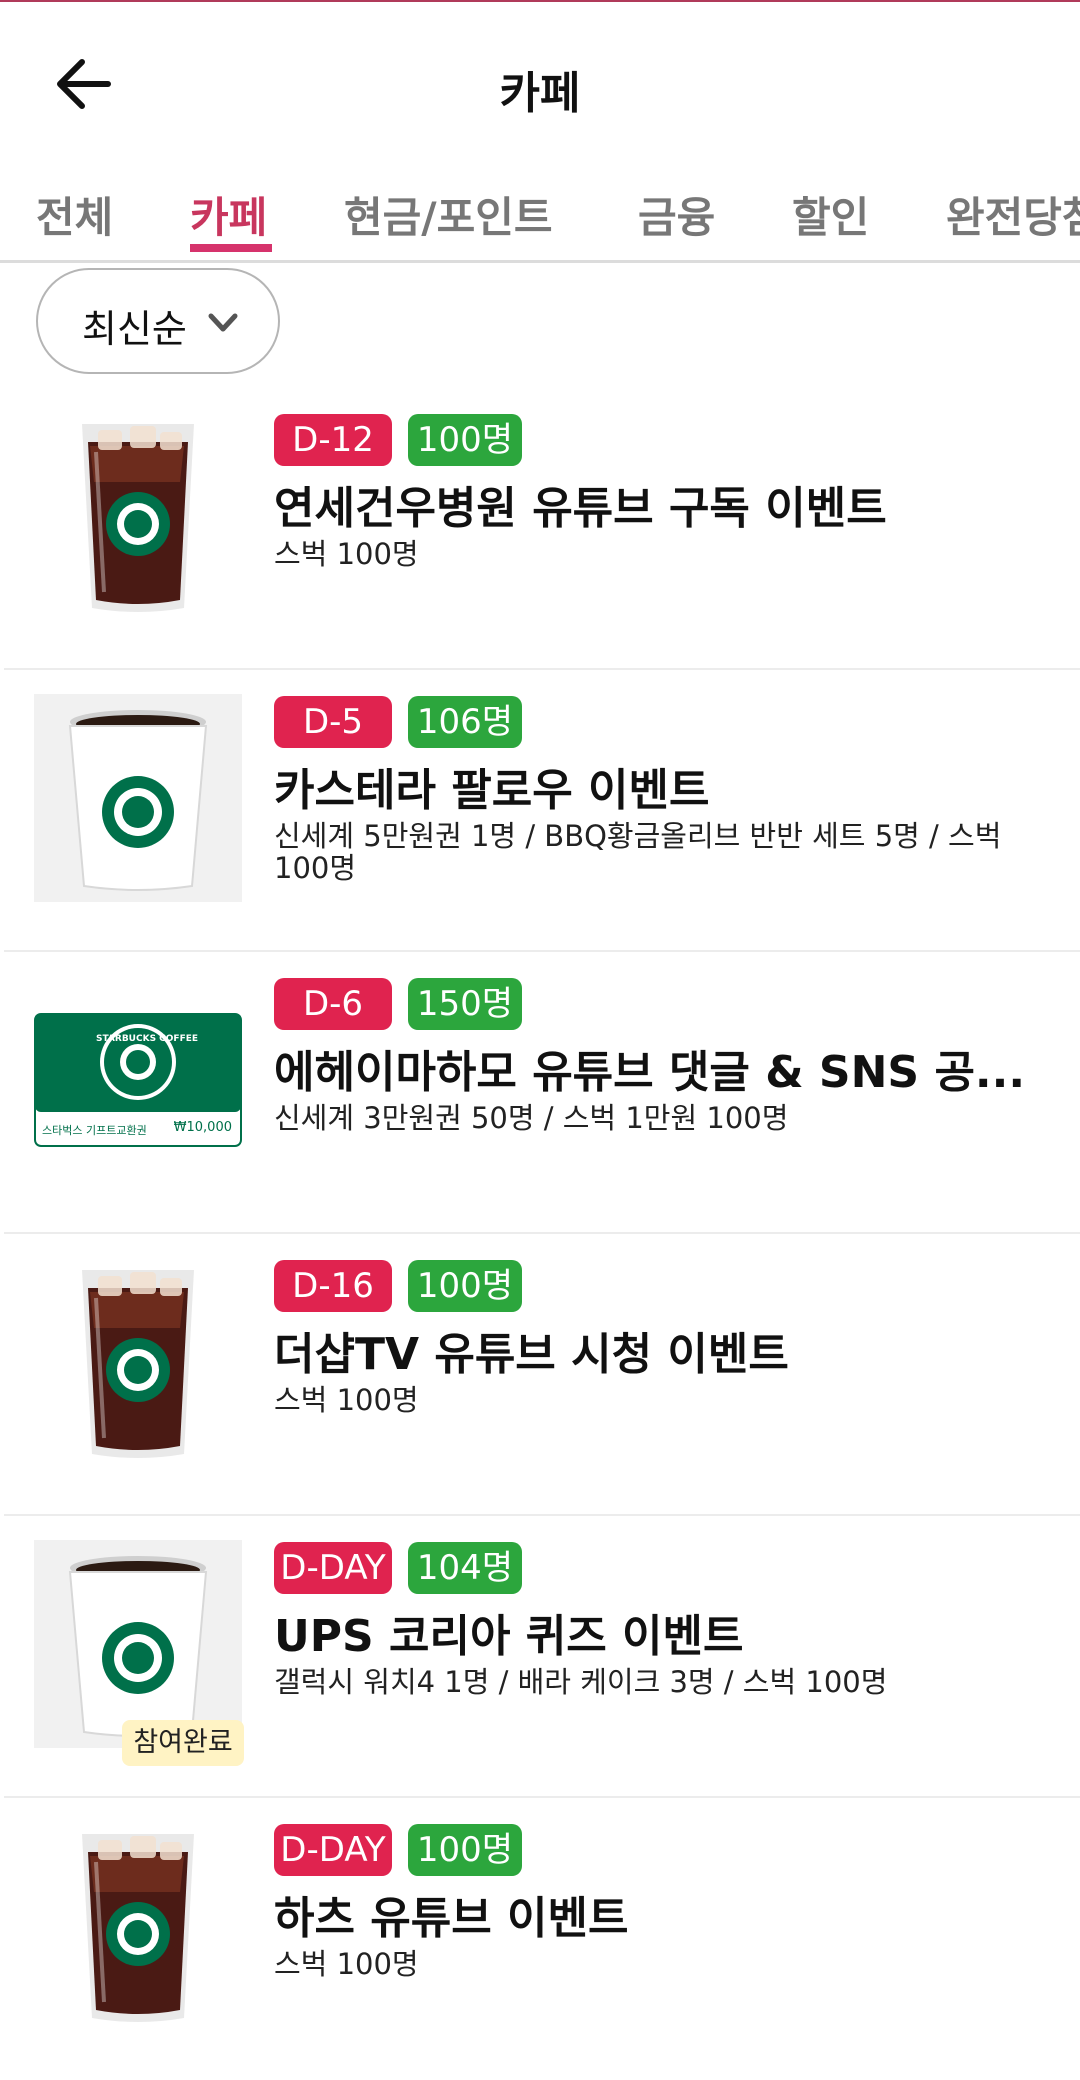 The width and height of the screenshot is (1080, 2080). I want to click on tab-finance: 금융, so click(676, 214).